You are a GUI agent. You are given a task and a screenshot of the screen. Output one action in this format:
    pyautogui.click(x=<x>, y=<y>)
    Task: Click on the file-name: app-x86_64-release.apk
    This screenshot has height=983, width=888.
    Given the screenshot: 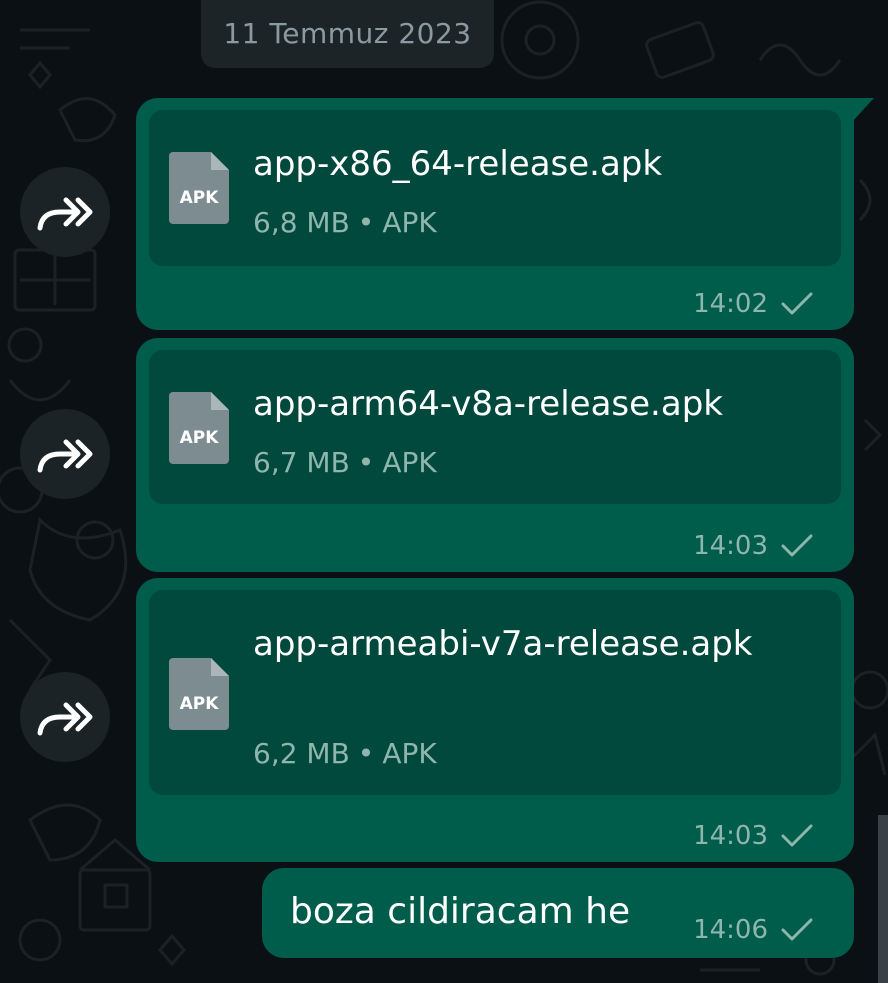 What is the action you would take?
    pyautogui.click(x=458, y=164)
    